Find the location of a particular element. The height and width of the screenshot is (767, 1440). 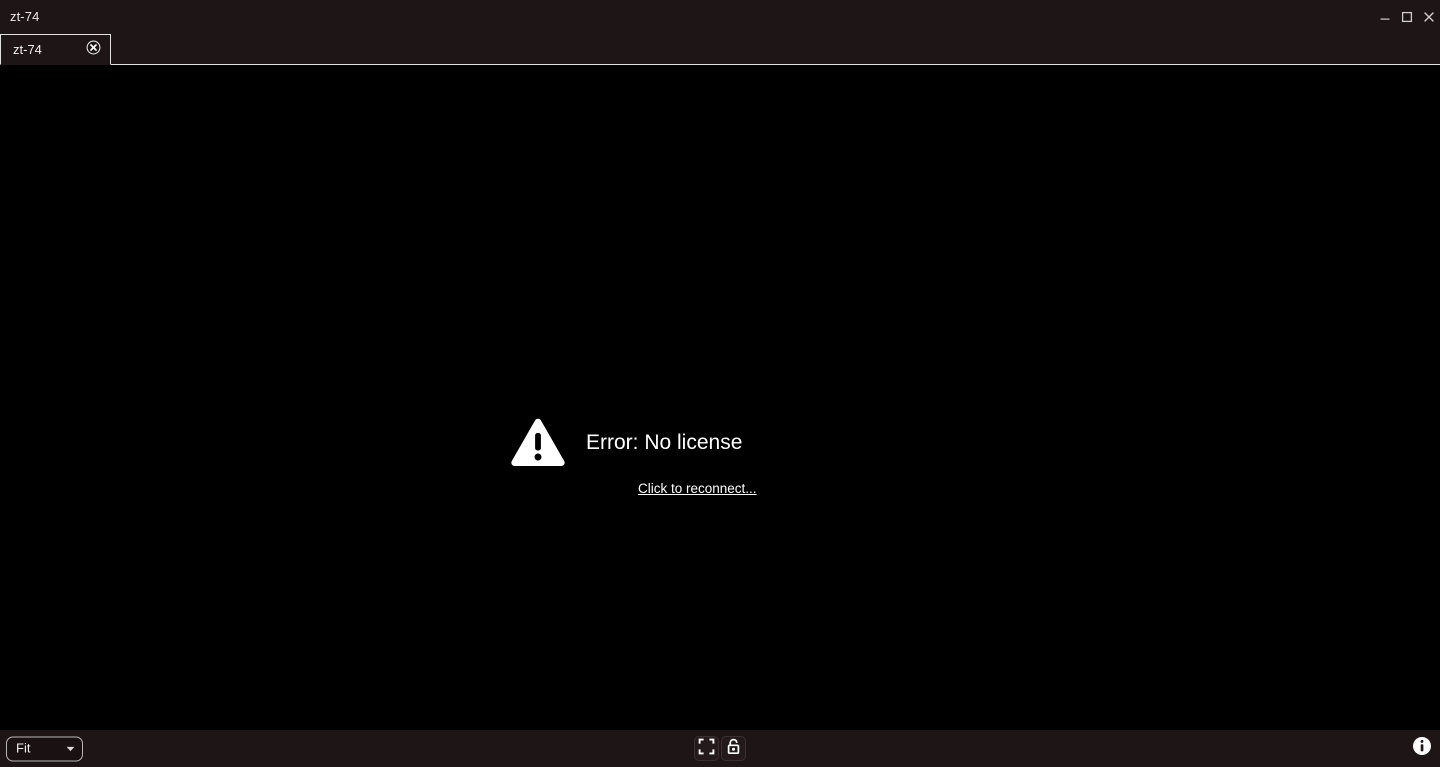

close-circle-icon is located at coordinates (93, 50).